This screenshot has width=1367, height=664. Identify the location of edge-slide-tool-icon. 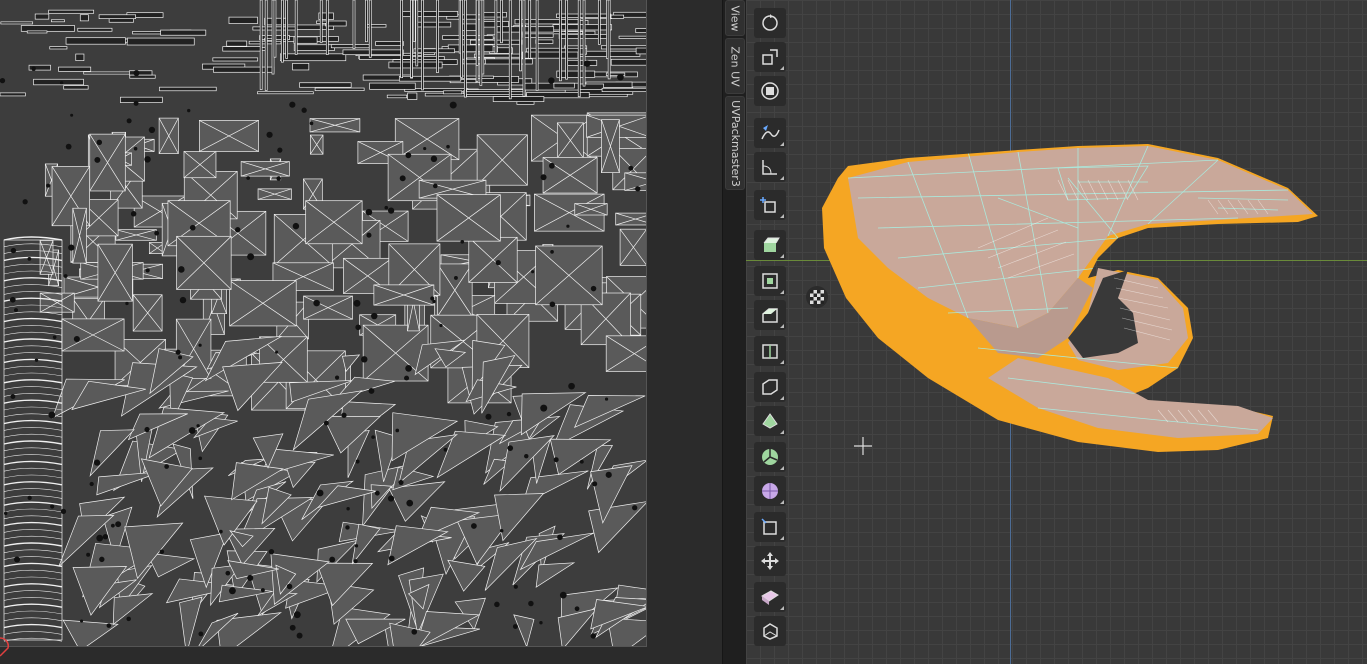
(769, 526).